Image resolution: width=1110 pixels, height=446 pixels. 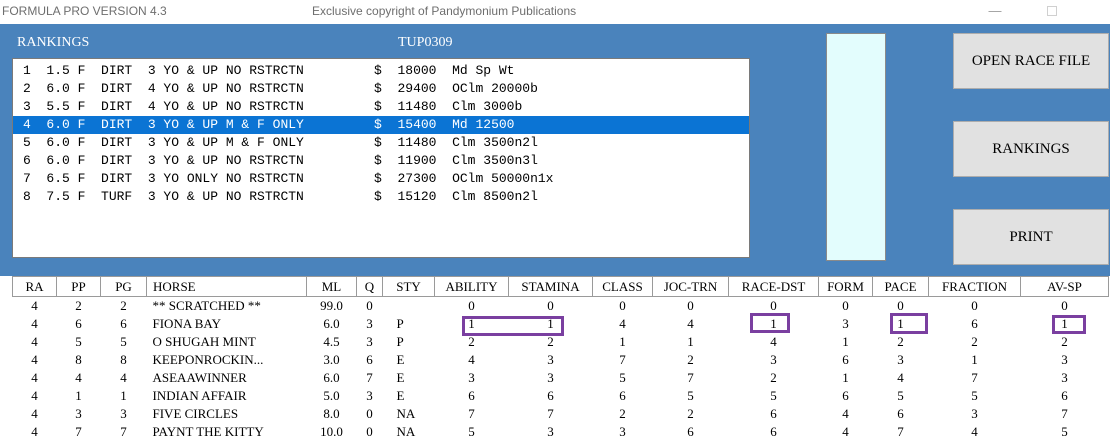 What do you see at coordinates (561, 306) in the screenshot?
I see `table-row: 4 2 2 ** SCRATCHED ** 99.0 0 0 0 0 0 0 0 0 0 0` at bounding box center [561, 306].